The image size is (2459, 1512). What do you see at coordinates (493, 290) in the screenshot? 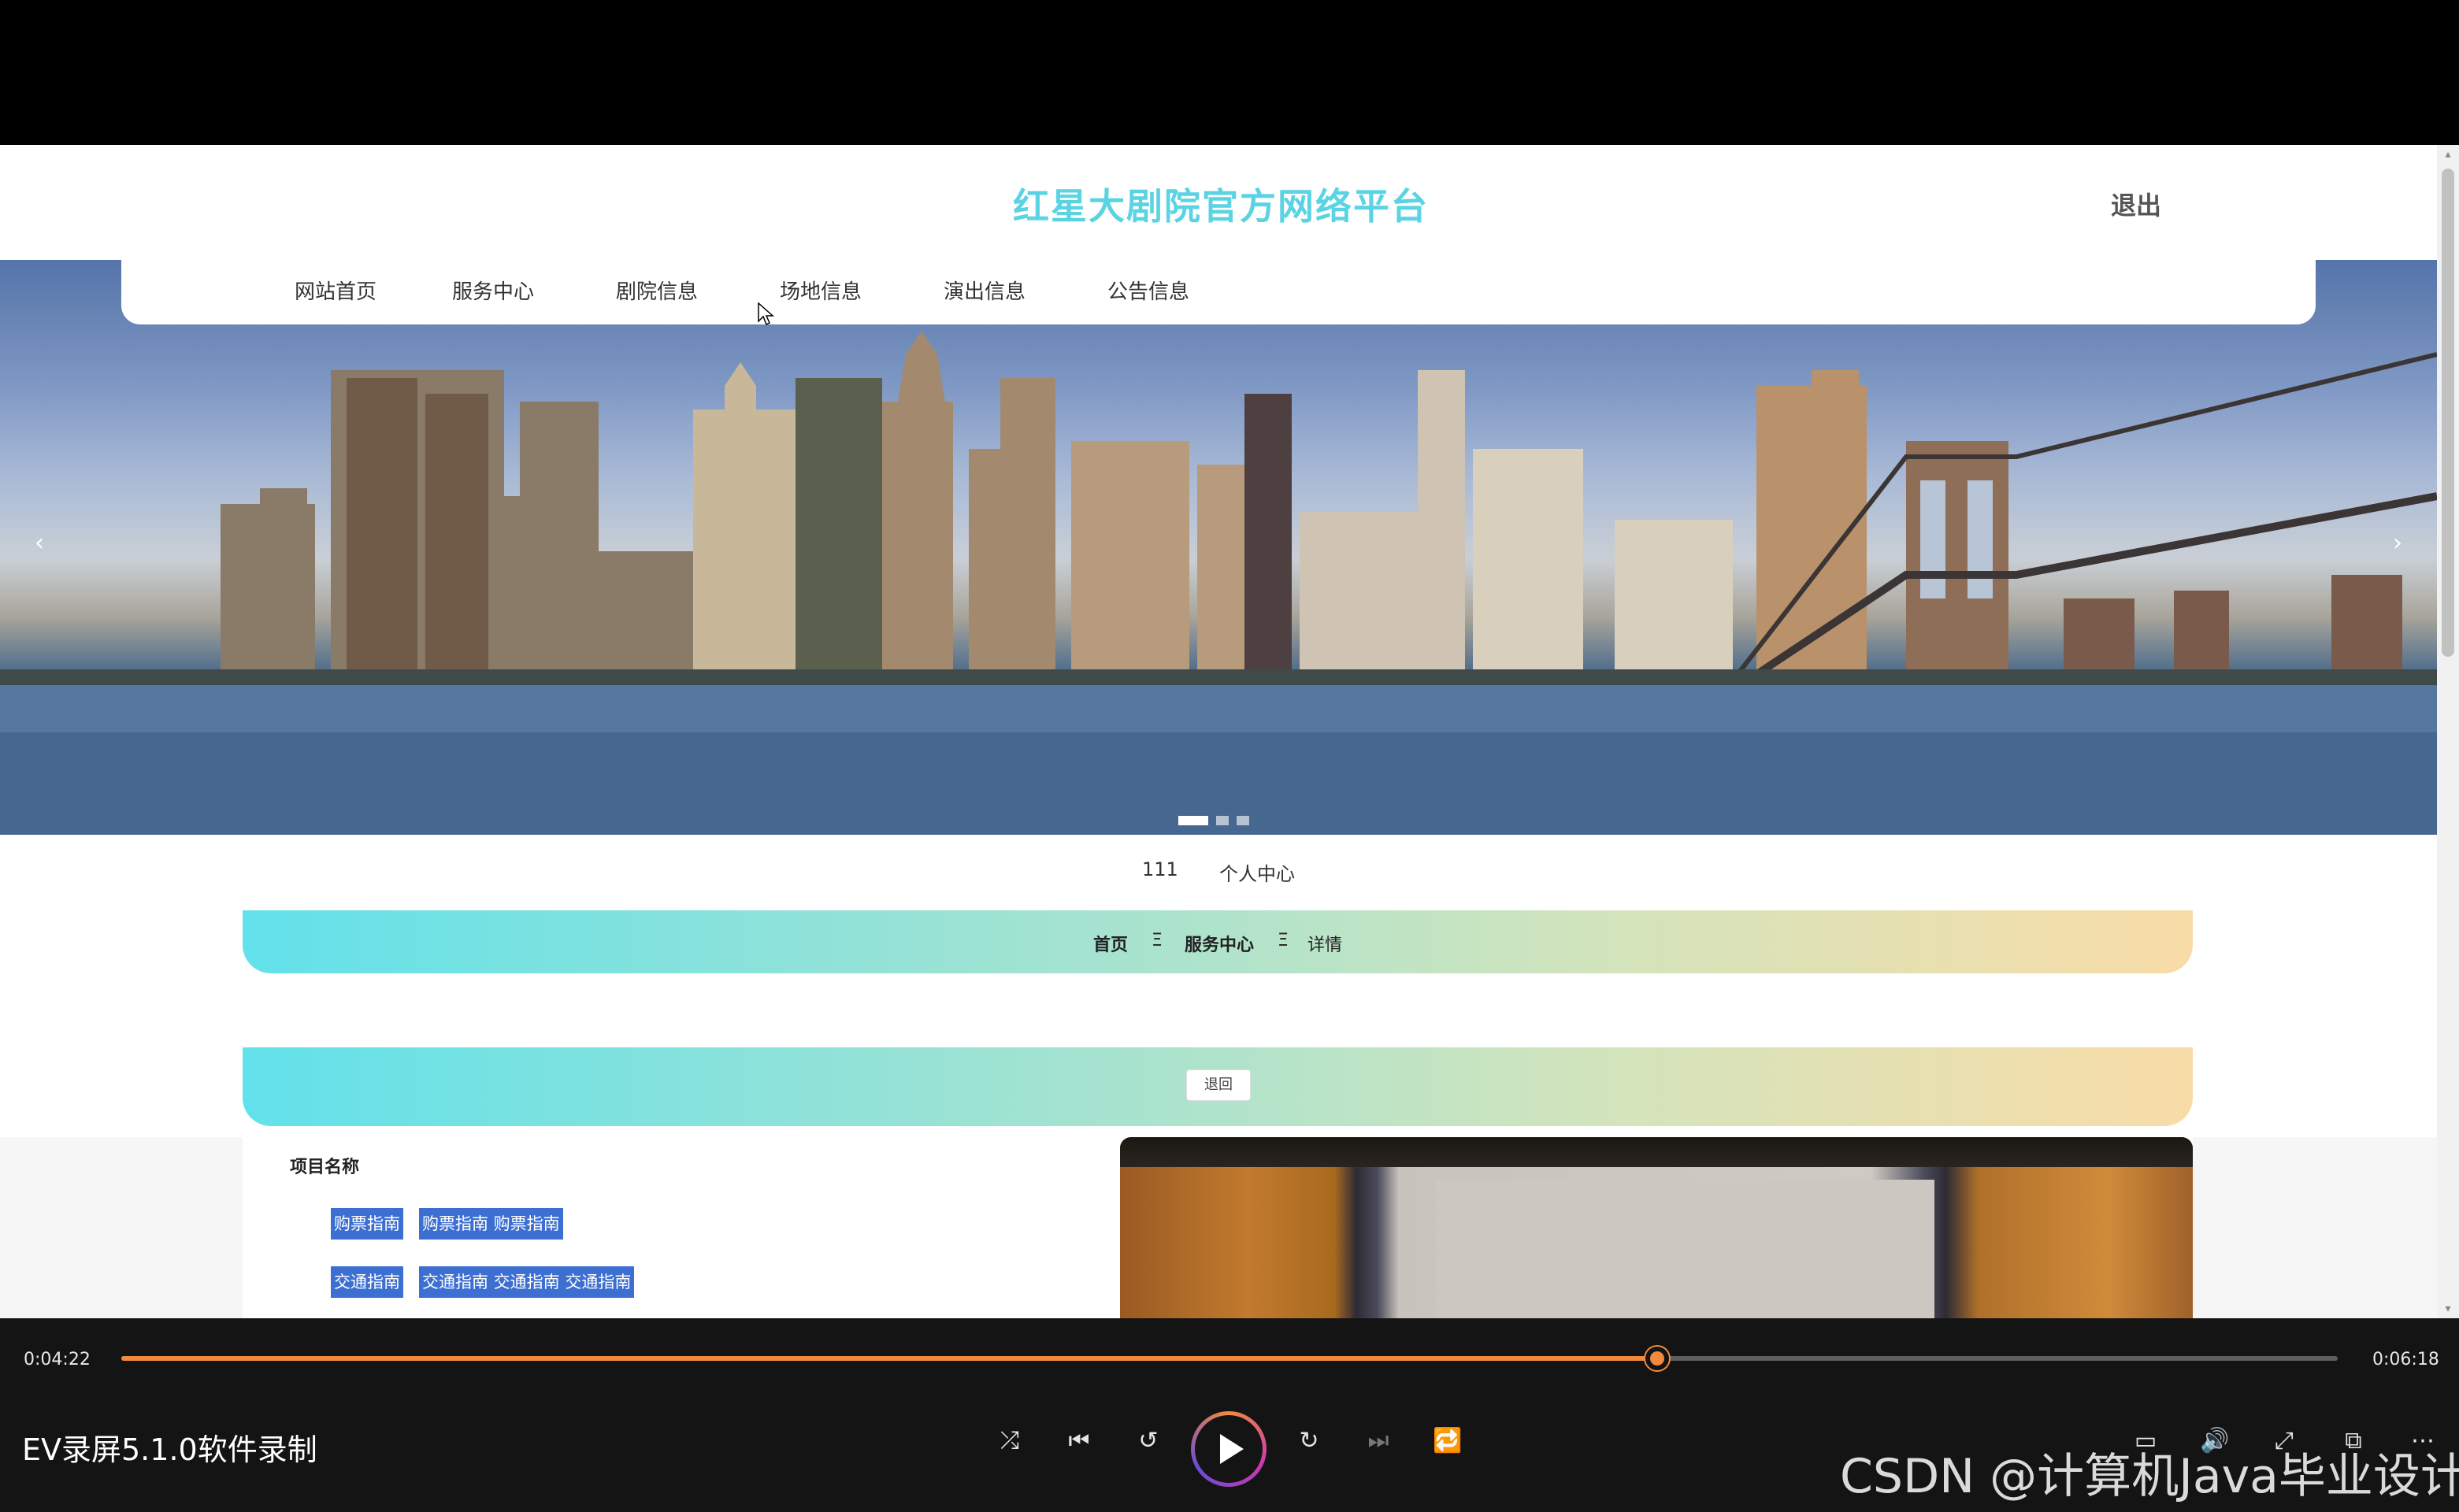
I see `nav-item-service-center: 服务中心` at bounding box center [493, 290].